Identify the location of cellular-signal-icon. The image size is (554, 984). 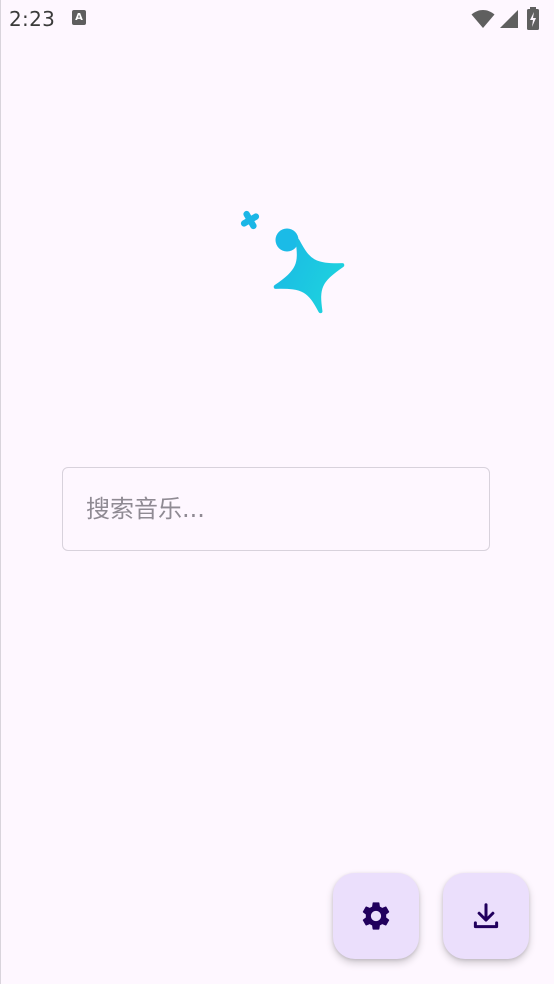
(509, 19).